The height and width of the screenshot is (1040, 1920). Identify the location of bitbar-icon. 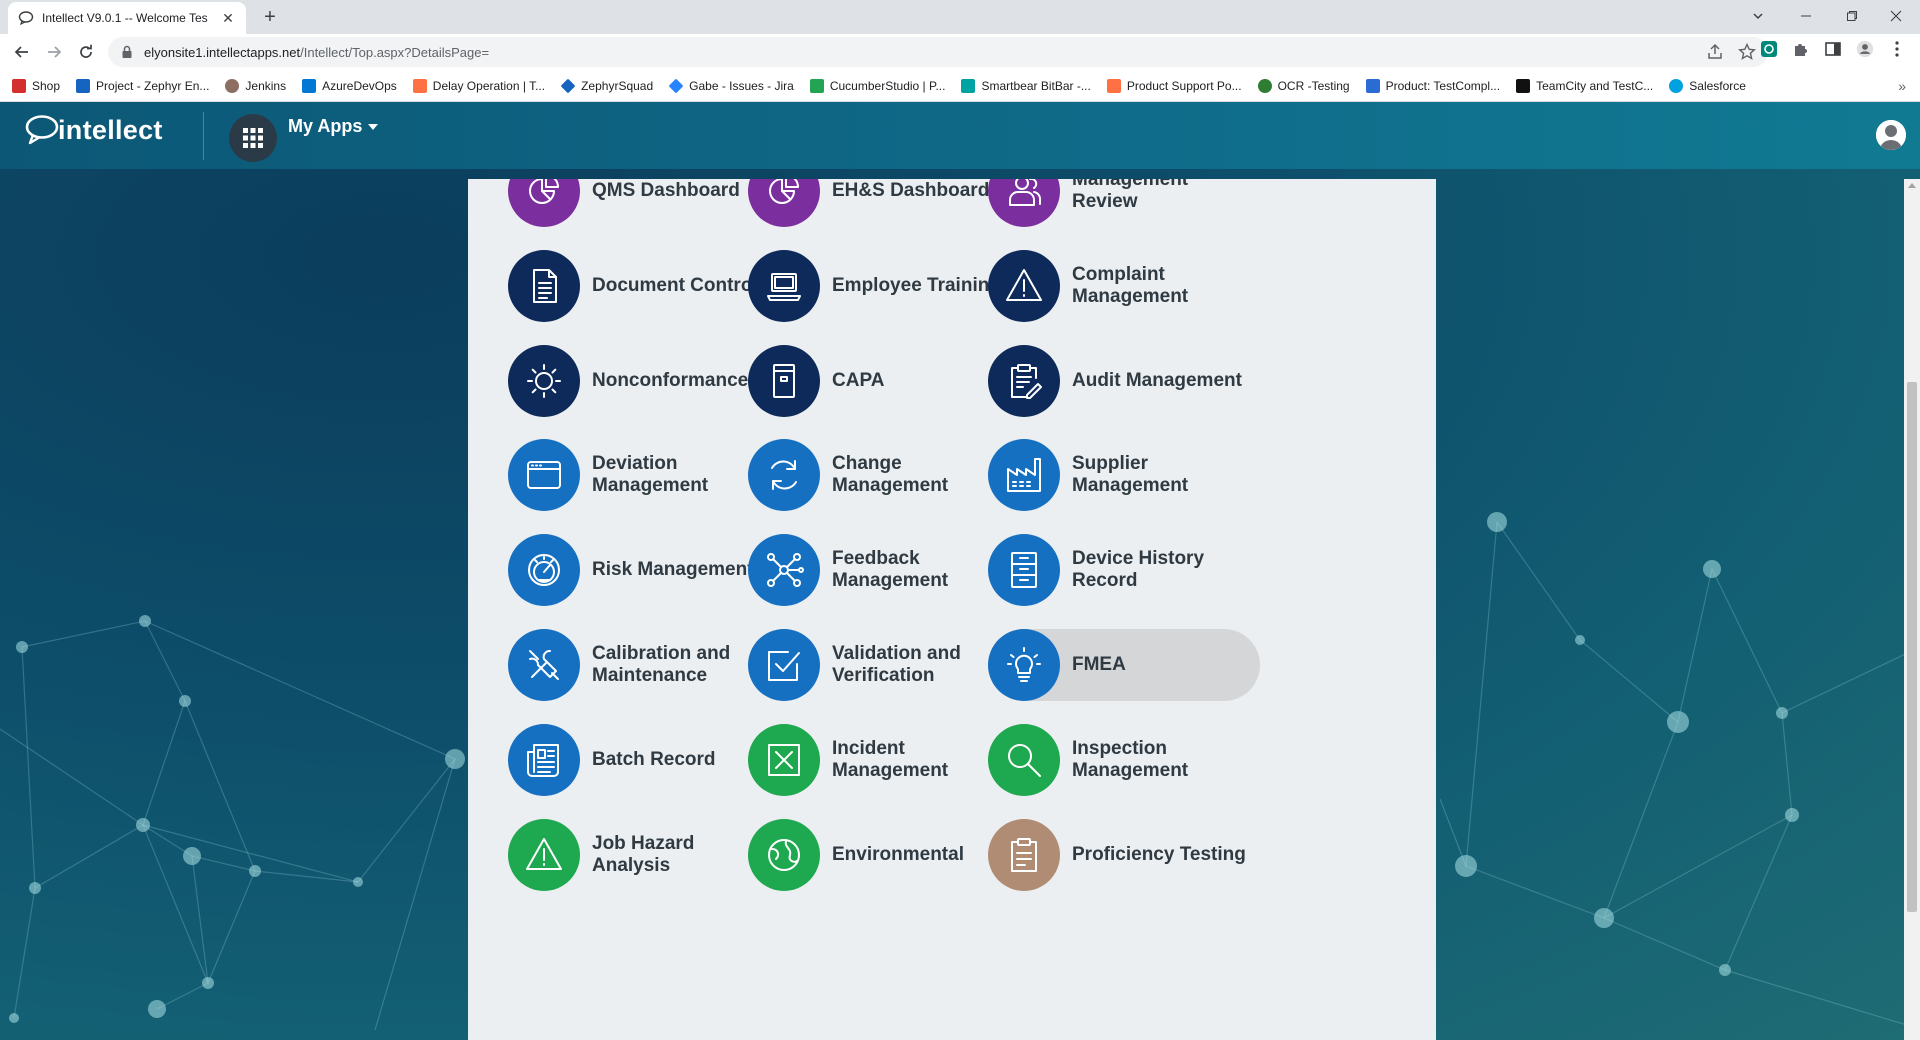
(968, 85).